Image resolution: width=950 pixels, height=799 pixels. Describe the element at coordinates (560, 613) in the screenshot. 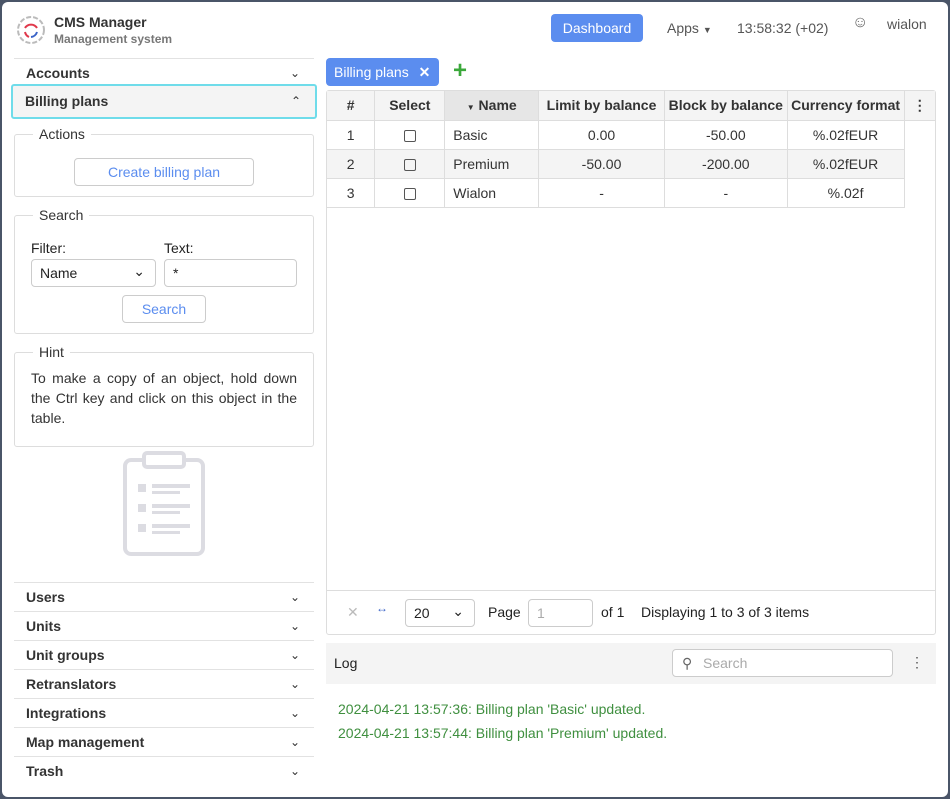

I see `page-input: 1` at that location.